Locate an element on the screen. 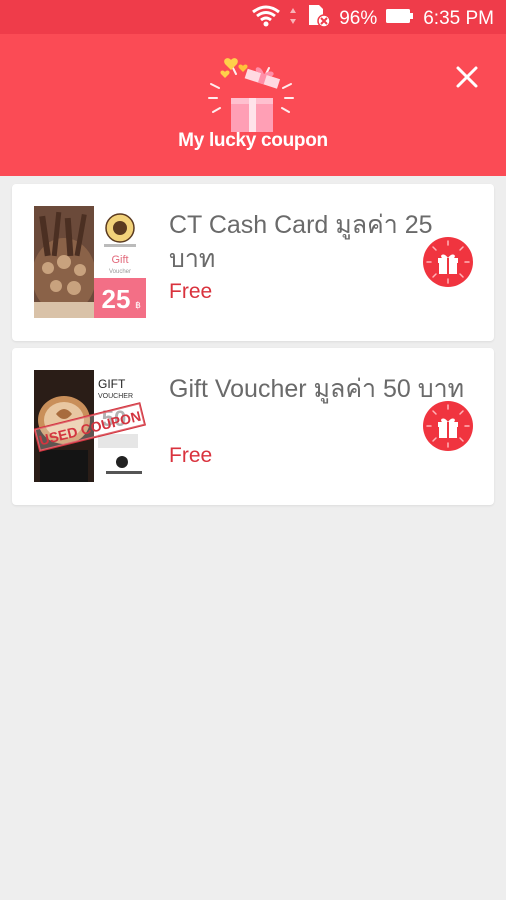 The height and width of the screenshot is (900, 506). status-icons: 96% 6:35 PM is located at coordinates (372, 19).